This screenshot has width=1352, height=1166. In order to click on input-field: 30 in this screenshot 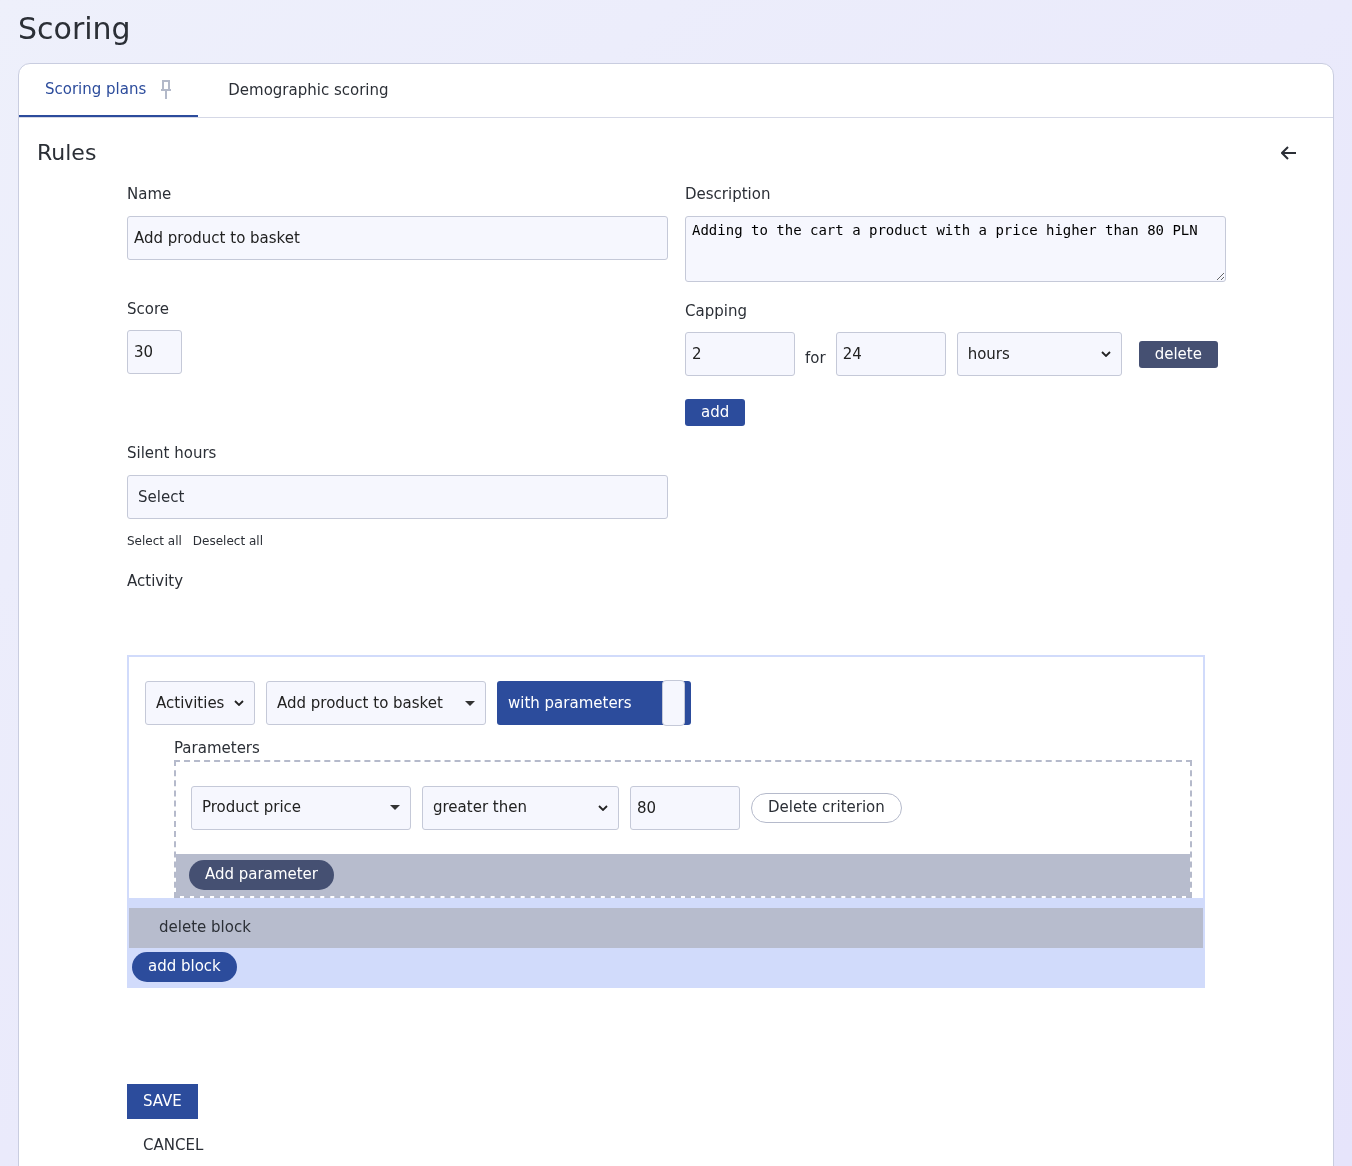, I will do `click(154, 352)`.